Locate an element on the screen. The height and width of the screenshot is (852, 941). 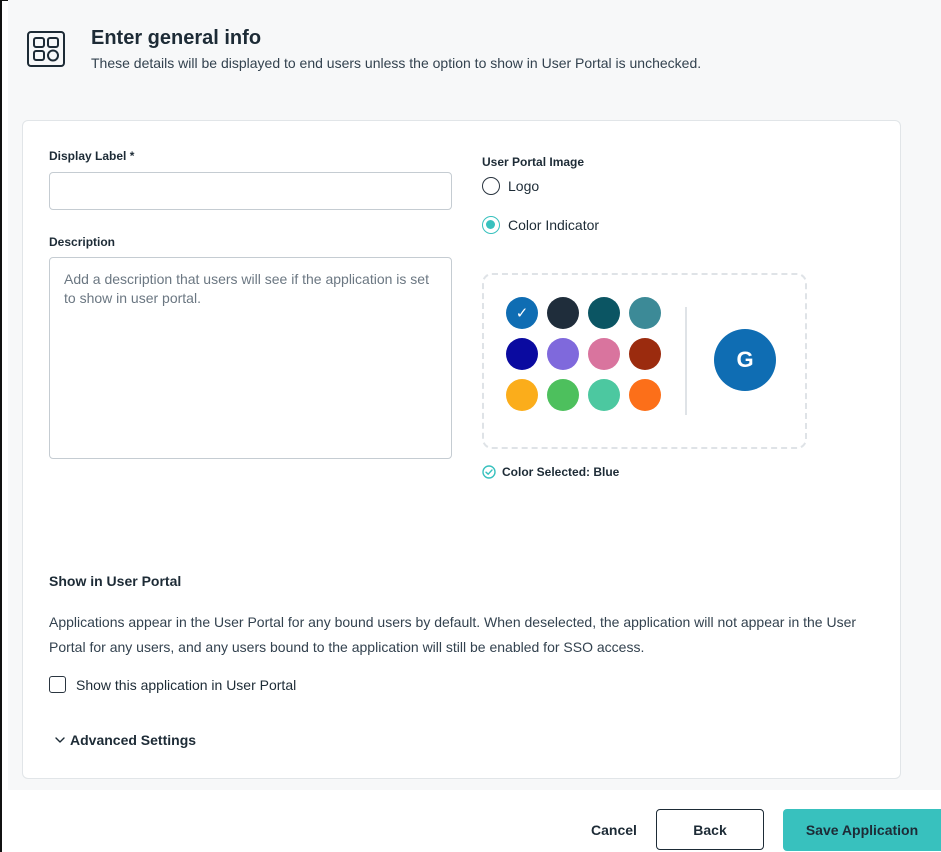
check-circle-icon is located at coordinates (489, 472).